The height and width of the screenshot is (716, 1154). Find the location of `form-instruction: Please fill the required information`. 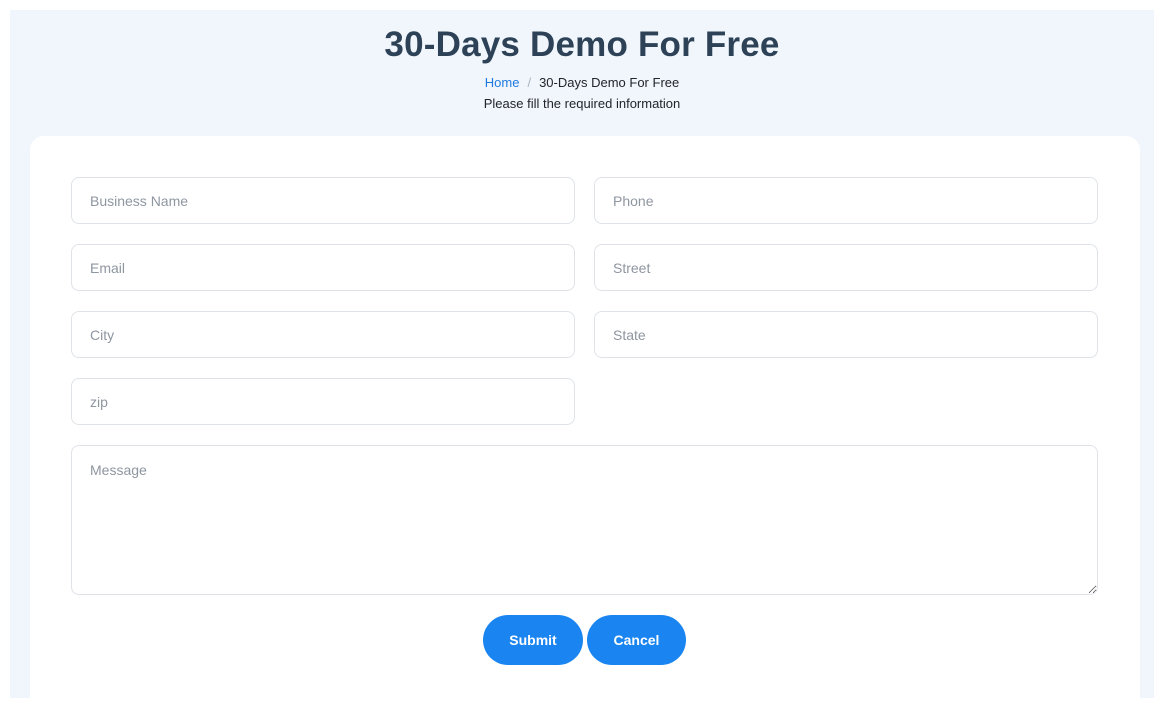

form-instruction: Please fill the required information is located at coordinates (582, 103).